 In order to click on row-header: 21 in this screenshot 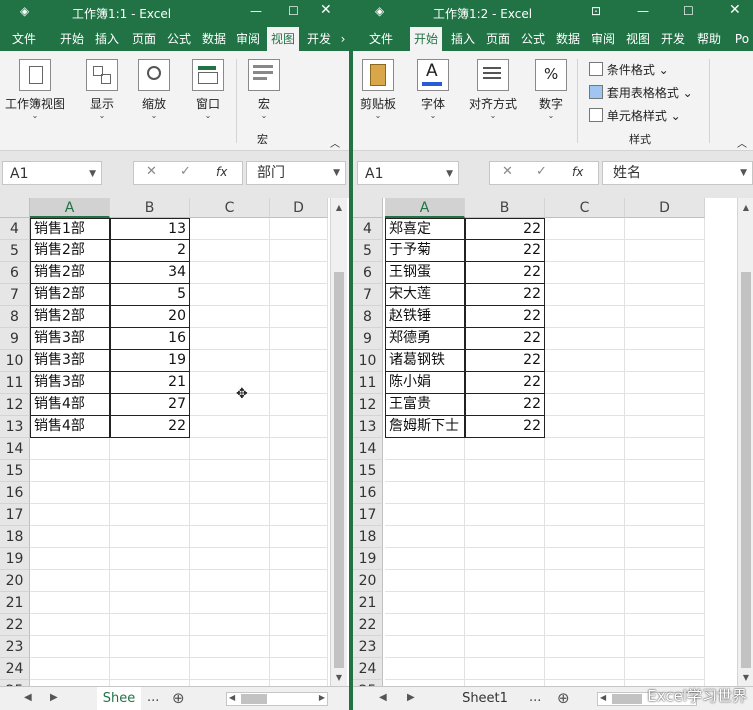, I will do `click(368, 603)`.